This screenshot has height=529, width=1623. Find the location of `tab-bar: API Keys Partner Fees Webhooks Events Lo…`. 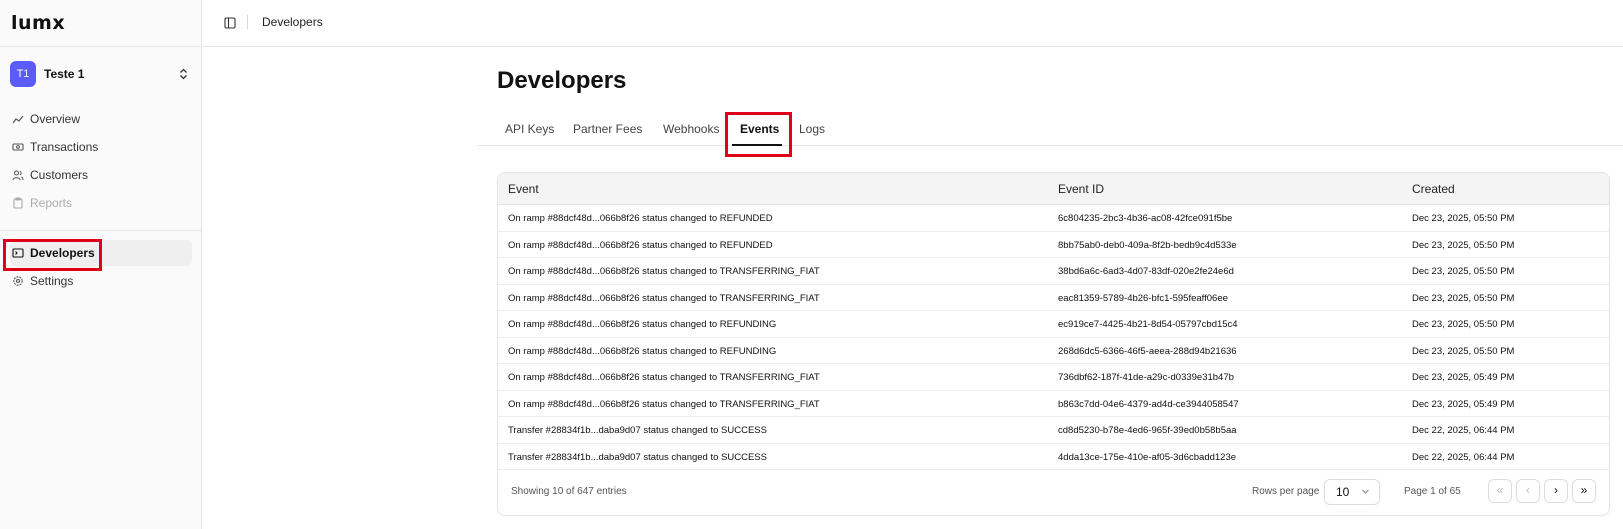

tab-bar: API Keys Partner Fees Webhooks Events Lo… is located at coordinates (1050, 129).